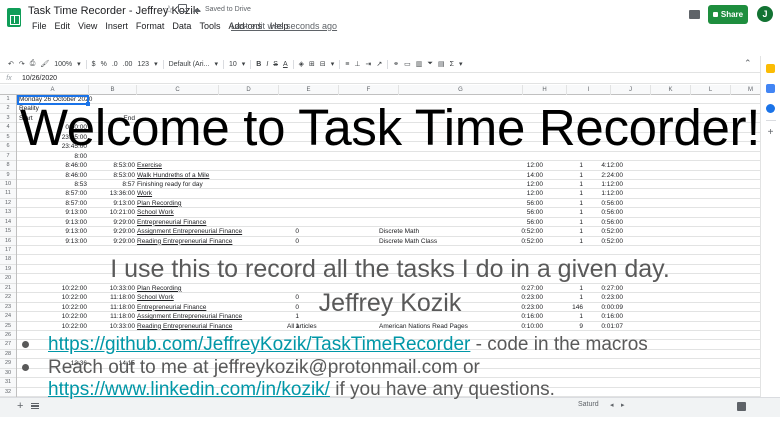 The height and width of the screenshot is (440, 780). I want to click on menu-item-view: View, so click(87, 26).